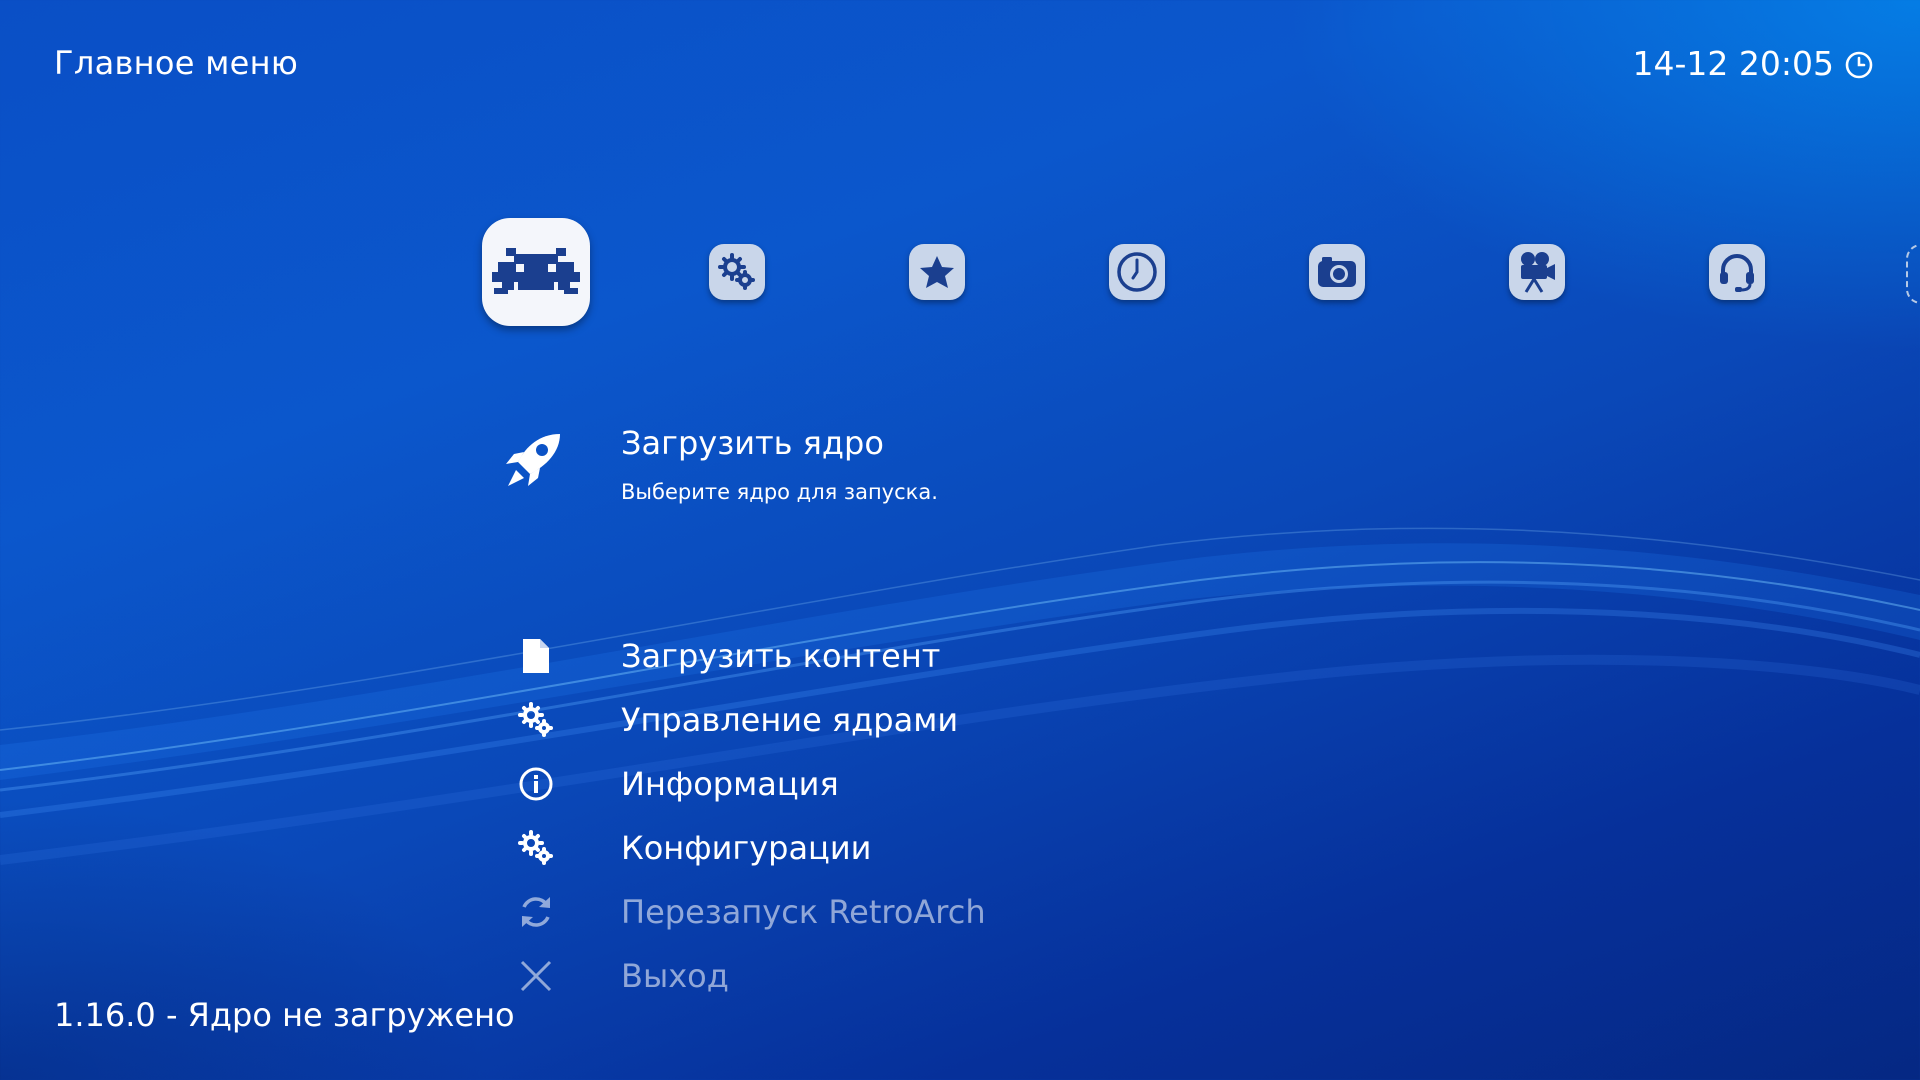 This screenshot has height=1080, width=1920. Describe the element at coordinates (619, 976) in the screenshot. I see `menu-item-exit: Выход` at that location.